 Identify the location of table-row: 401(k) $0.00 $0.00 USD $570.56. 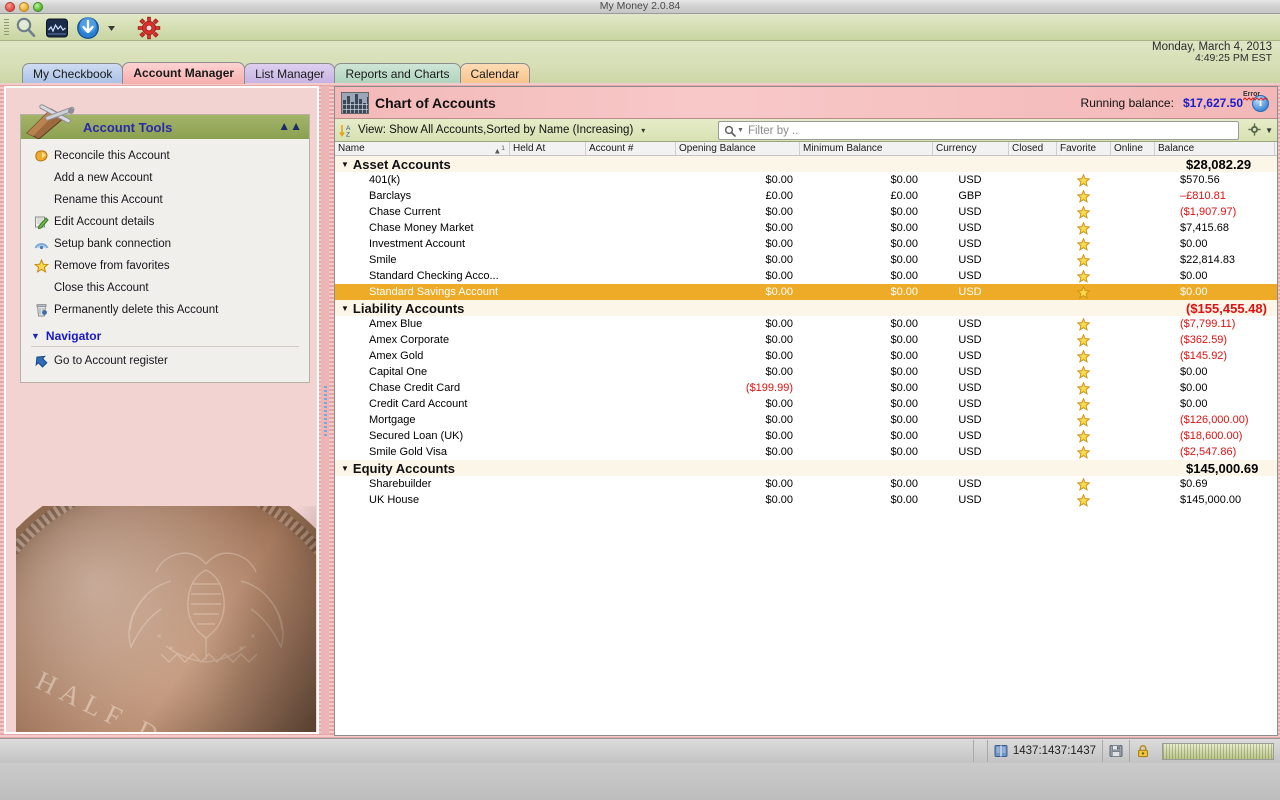
(806, 180).